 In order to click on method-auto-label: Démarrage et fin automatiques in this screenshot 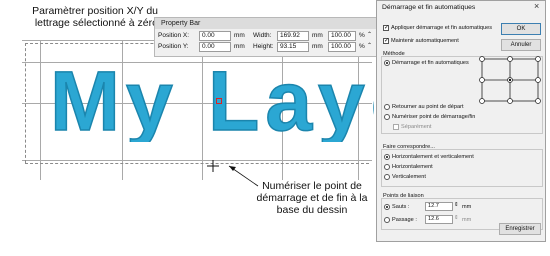, I will do `click(430, 63)`.